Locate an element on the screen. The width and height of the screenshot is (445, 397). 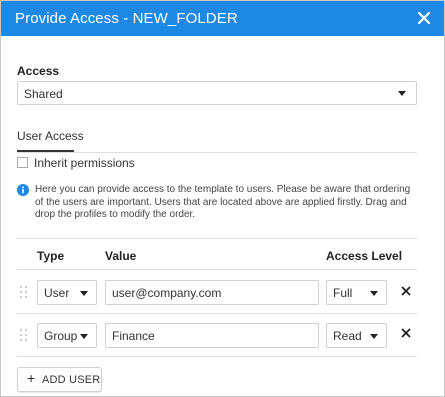
info-icon is located at coordinates (23, 190).